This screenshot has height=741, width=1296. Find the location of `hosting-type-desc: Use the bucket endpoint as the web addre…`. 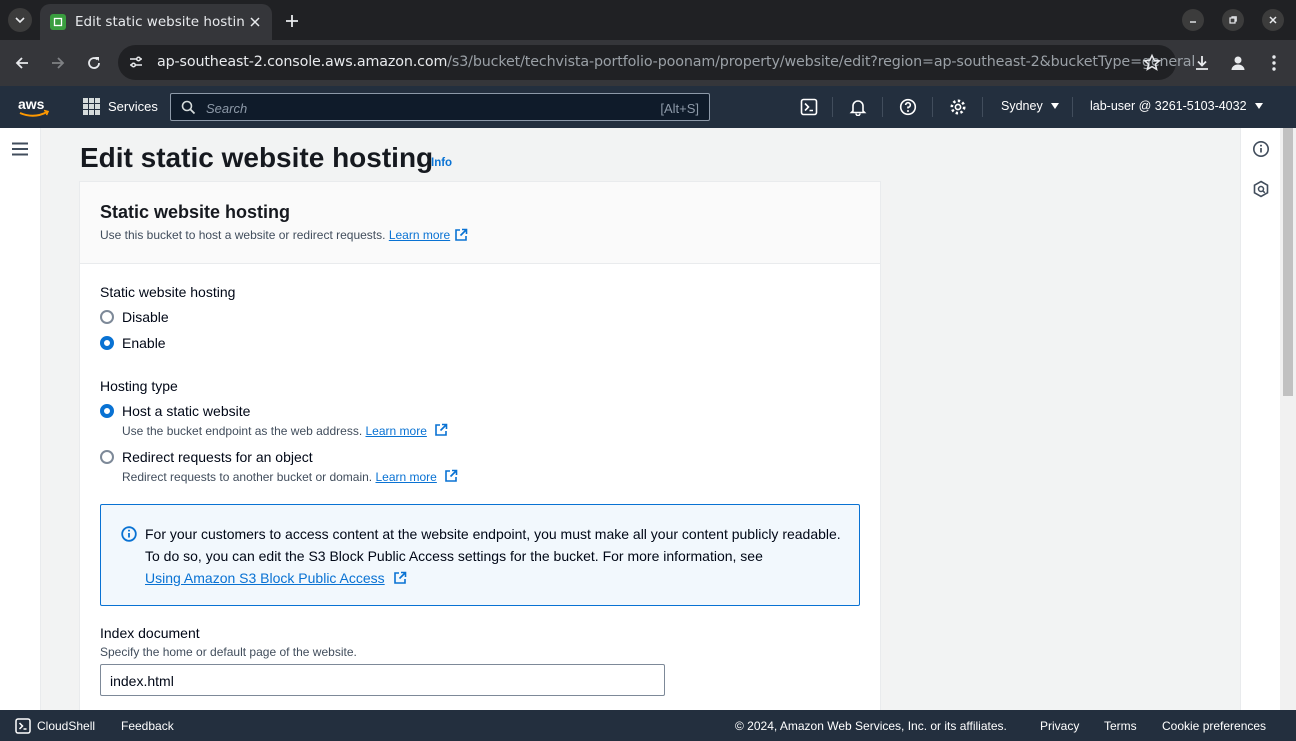

hosting-type-desc: Use the bucket endpoint as the web addre… is located at coordinates (285, 430).